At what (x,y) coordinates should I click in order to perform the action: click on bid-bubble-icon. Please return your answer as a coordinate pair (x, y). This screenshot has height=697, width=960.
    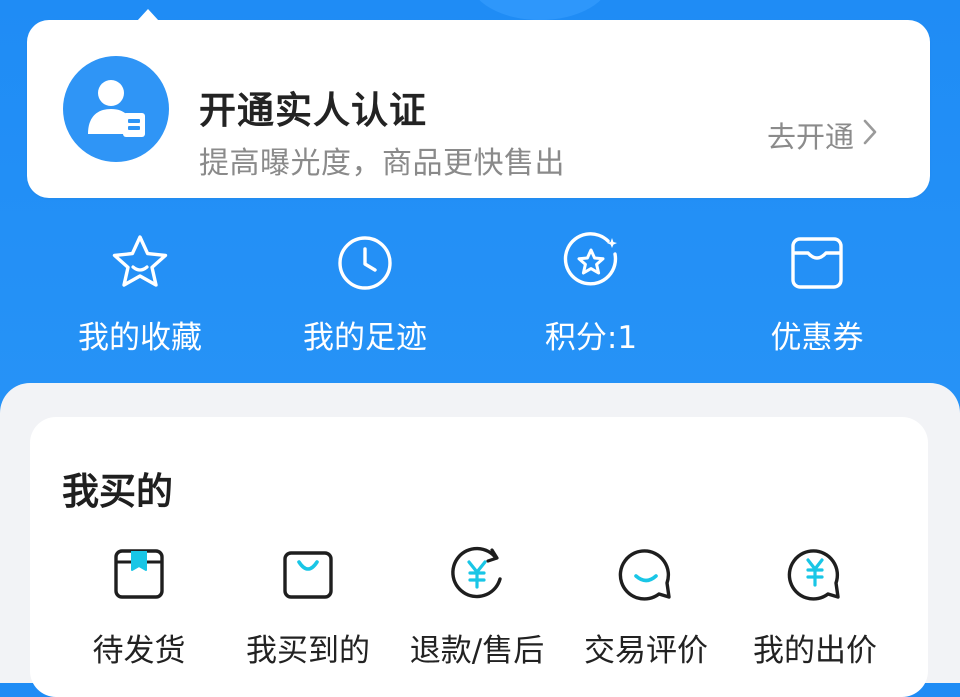
    Looking at the image, I should click on (815, 574).